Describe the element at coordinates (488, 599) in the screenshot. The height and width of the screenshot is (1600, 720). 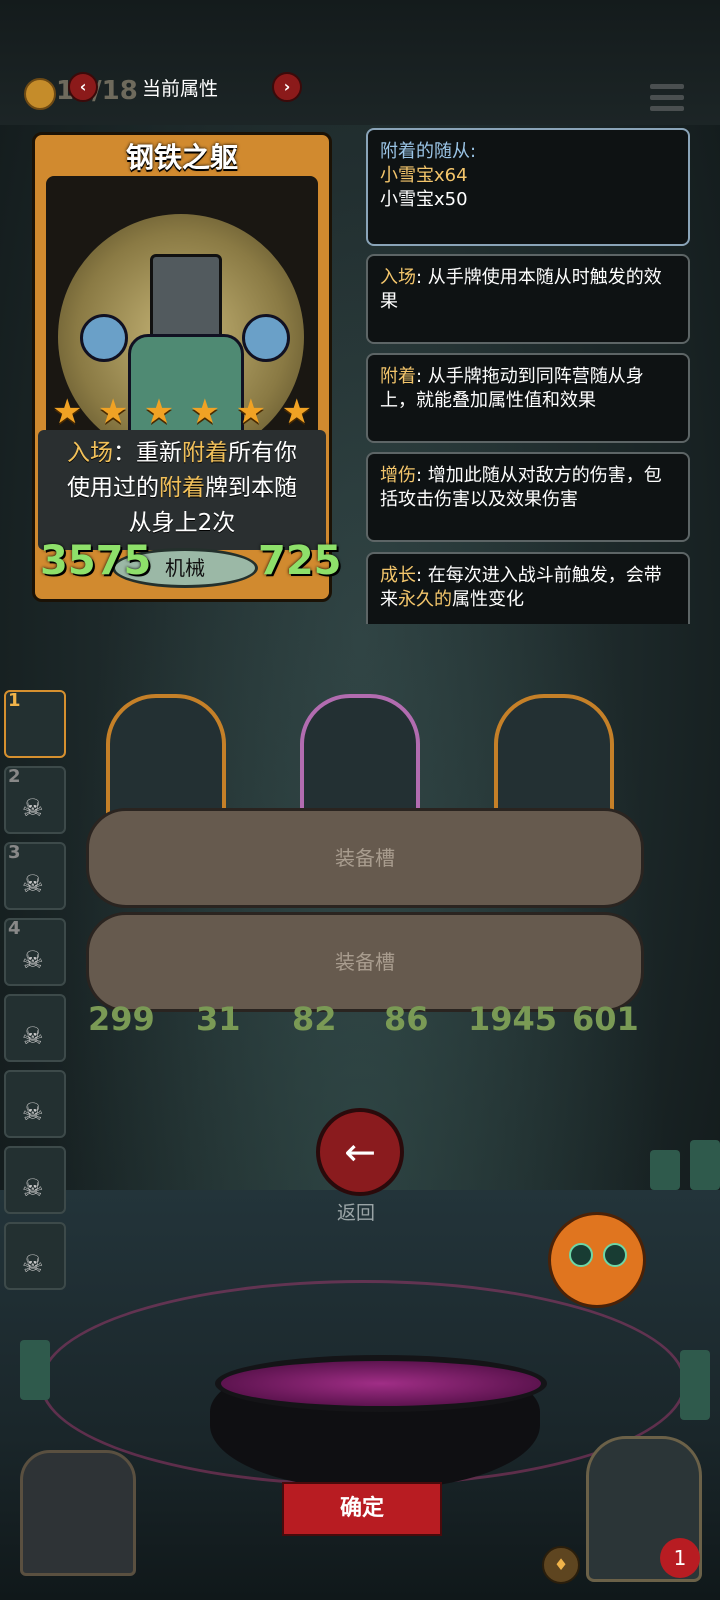
I see `keyword-text: 属性变化` at that location.